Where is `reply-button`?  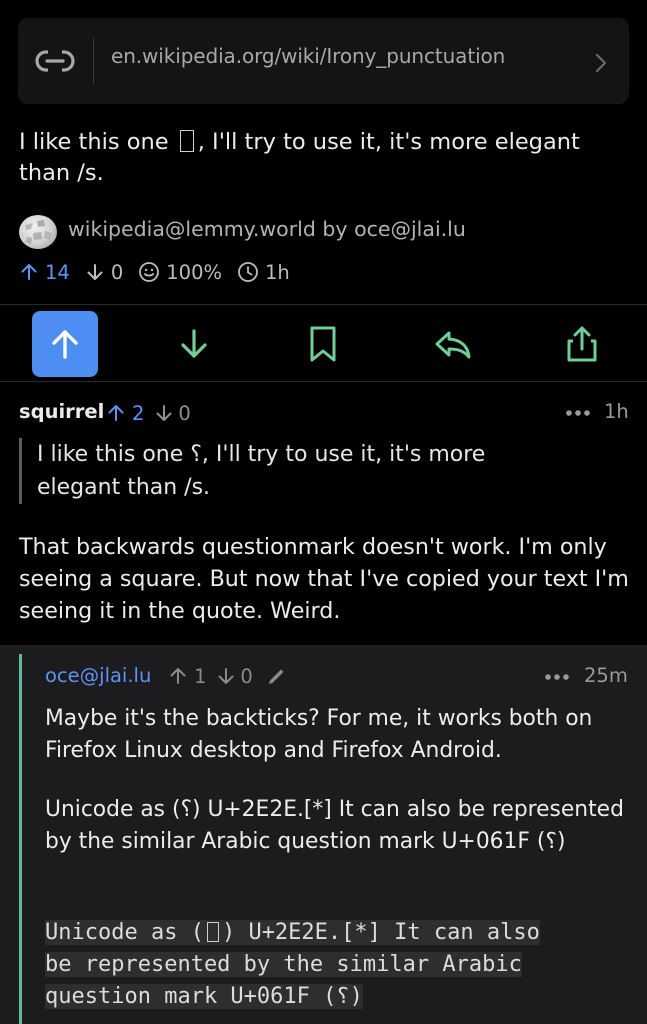 reply-button is located at coordinates (453, 344).